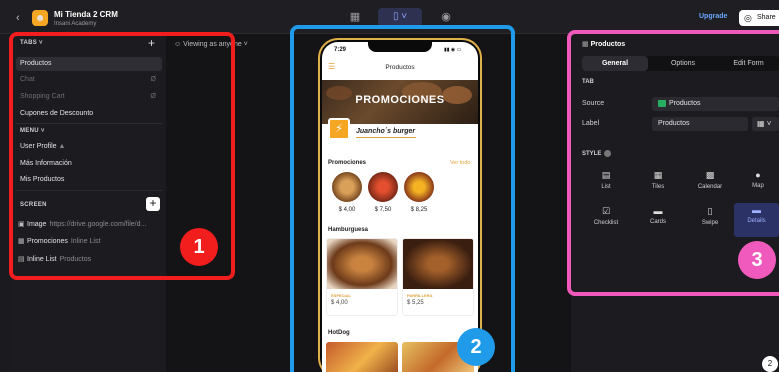 Image resolution: width=779 pixels, height=372 pixels. What do you see at coordinates (75, 24) in the screenshot?
I see `app-subtitle: Insani Academy` at bounding box center [75, 24].